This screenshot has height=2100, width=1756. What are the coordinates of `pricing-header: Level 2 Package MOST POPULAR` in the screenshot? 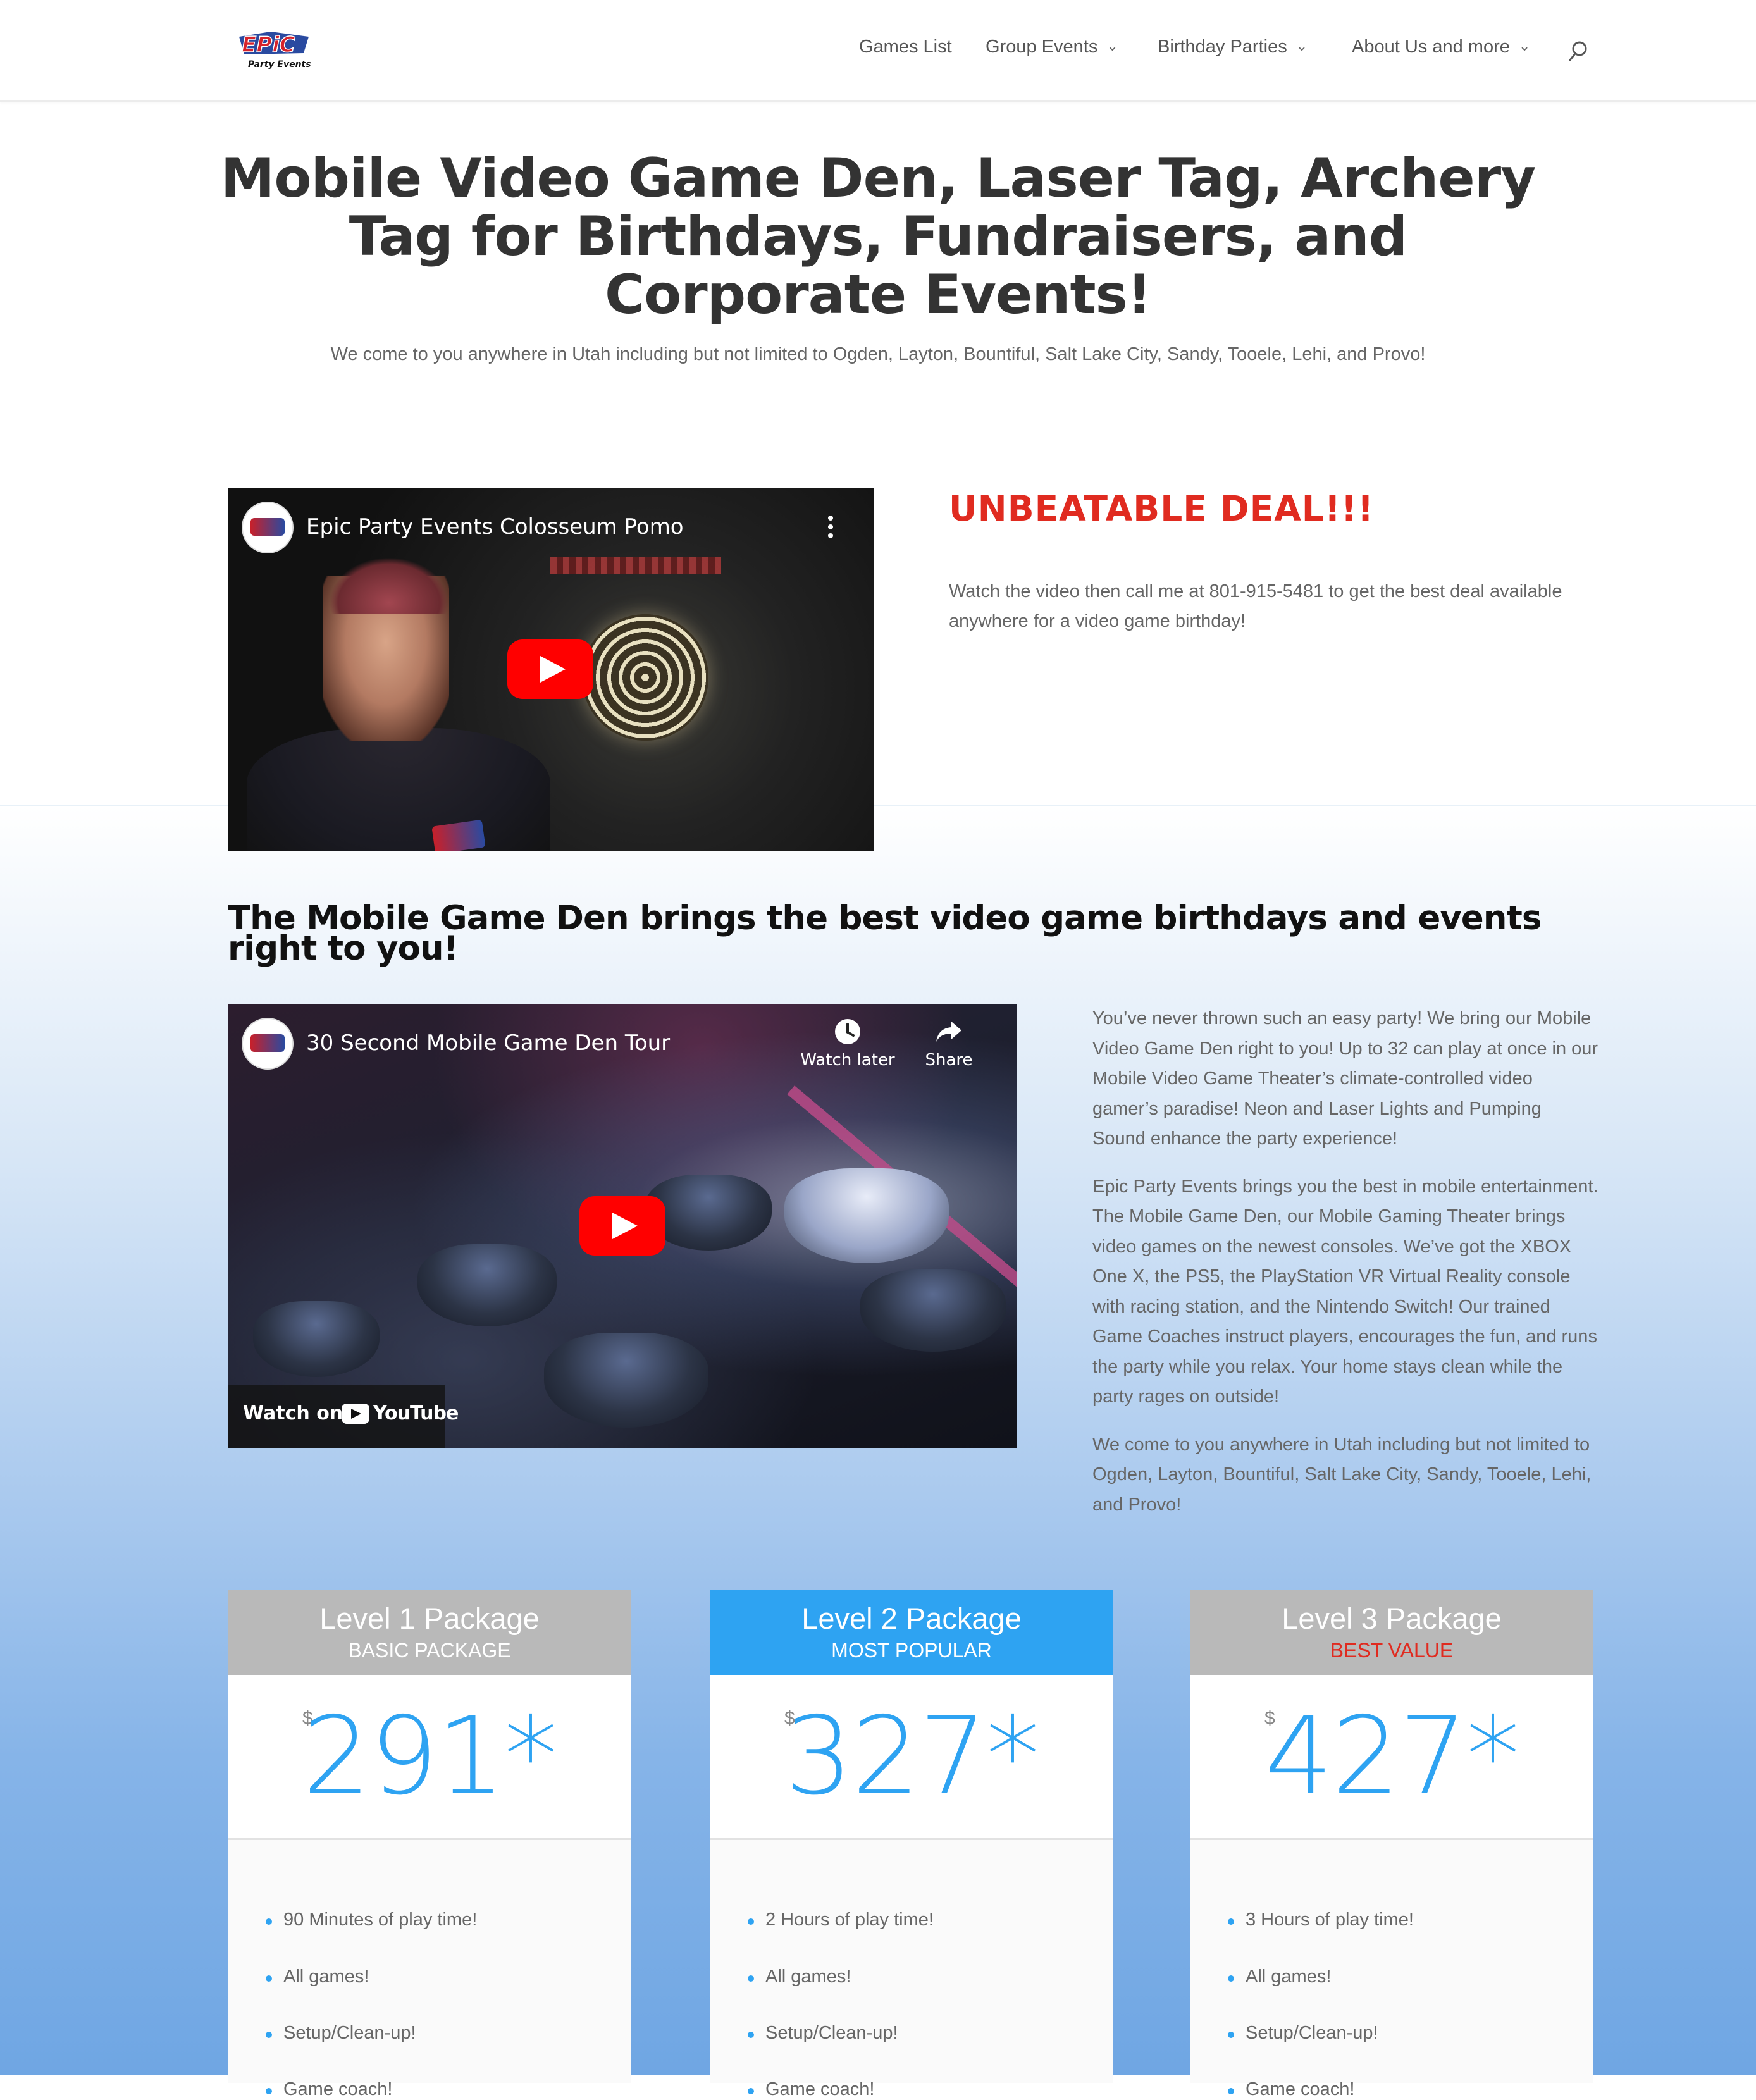 It's located at (911, 1632).